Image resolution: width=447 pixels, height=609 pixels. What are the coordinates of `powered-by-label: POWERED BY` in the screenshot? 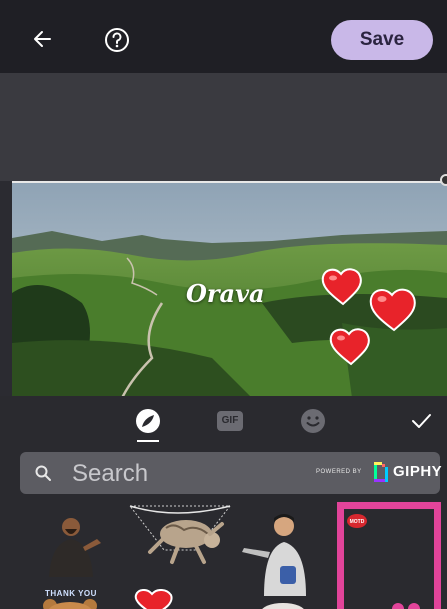 It's located at (339, 472).